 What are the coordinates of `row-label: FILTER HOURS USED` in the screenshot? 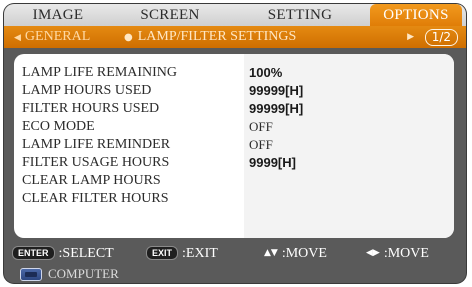 It's located at (91, 108).